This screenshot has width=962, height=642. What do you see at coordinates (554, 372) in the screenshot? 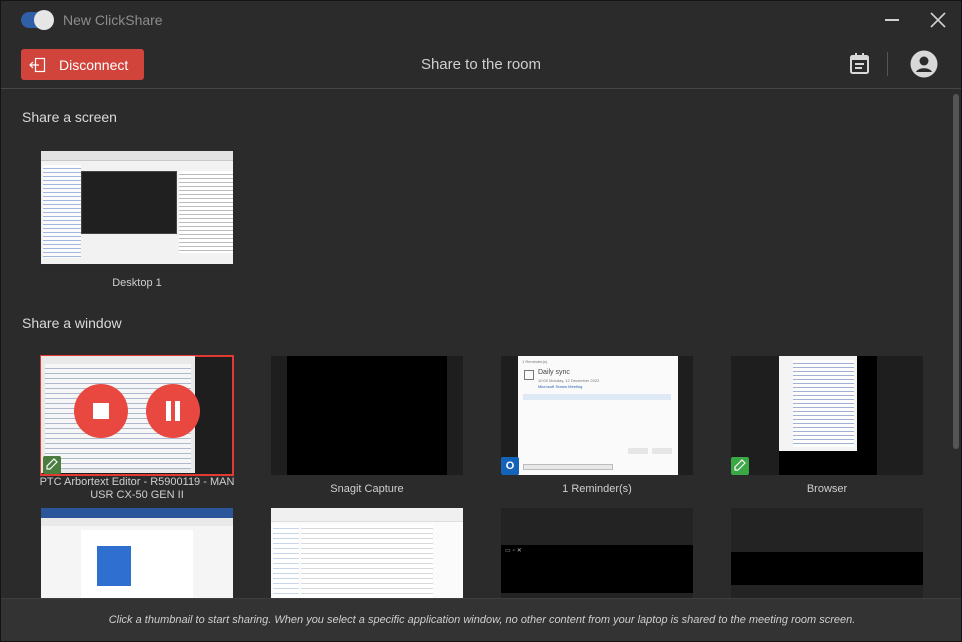
I see `preview-title: Daily sync` at bounding box center [554, 372].